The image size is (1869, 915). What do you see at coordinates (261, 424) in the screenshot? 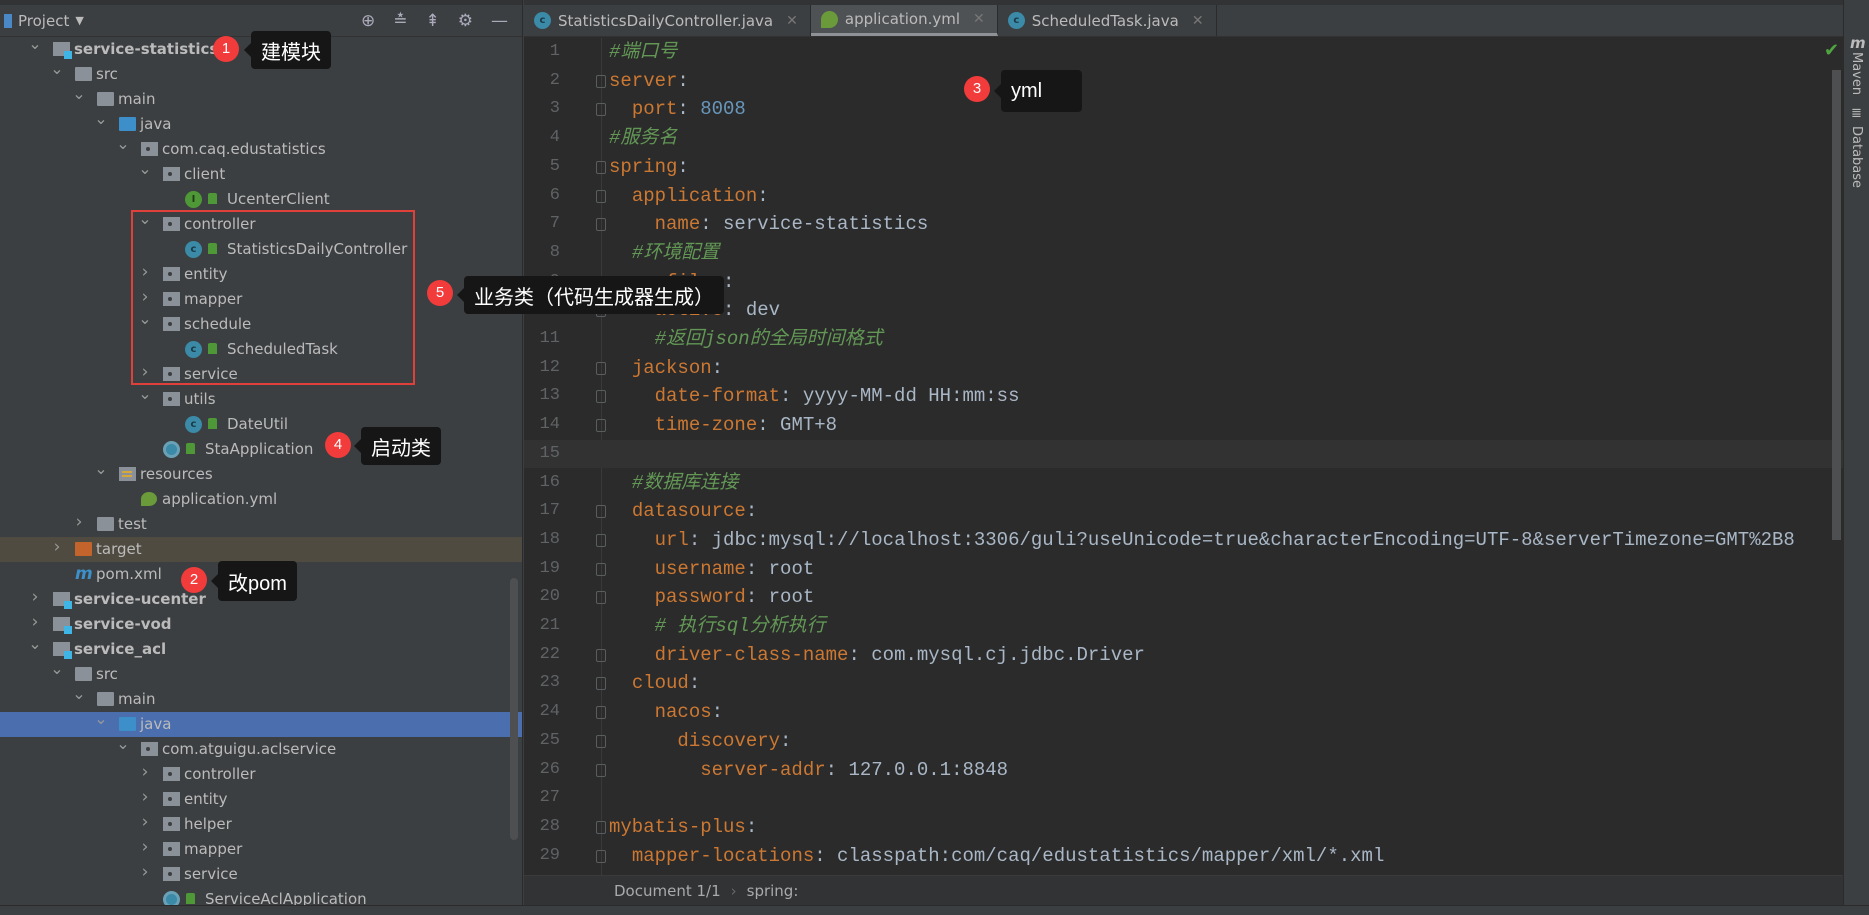
I see `tree-item: c DateUtil` at bounding box center [261, 424].